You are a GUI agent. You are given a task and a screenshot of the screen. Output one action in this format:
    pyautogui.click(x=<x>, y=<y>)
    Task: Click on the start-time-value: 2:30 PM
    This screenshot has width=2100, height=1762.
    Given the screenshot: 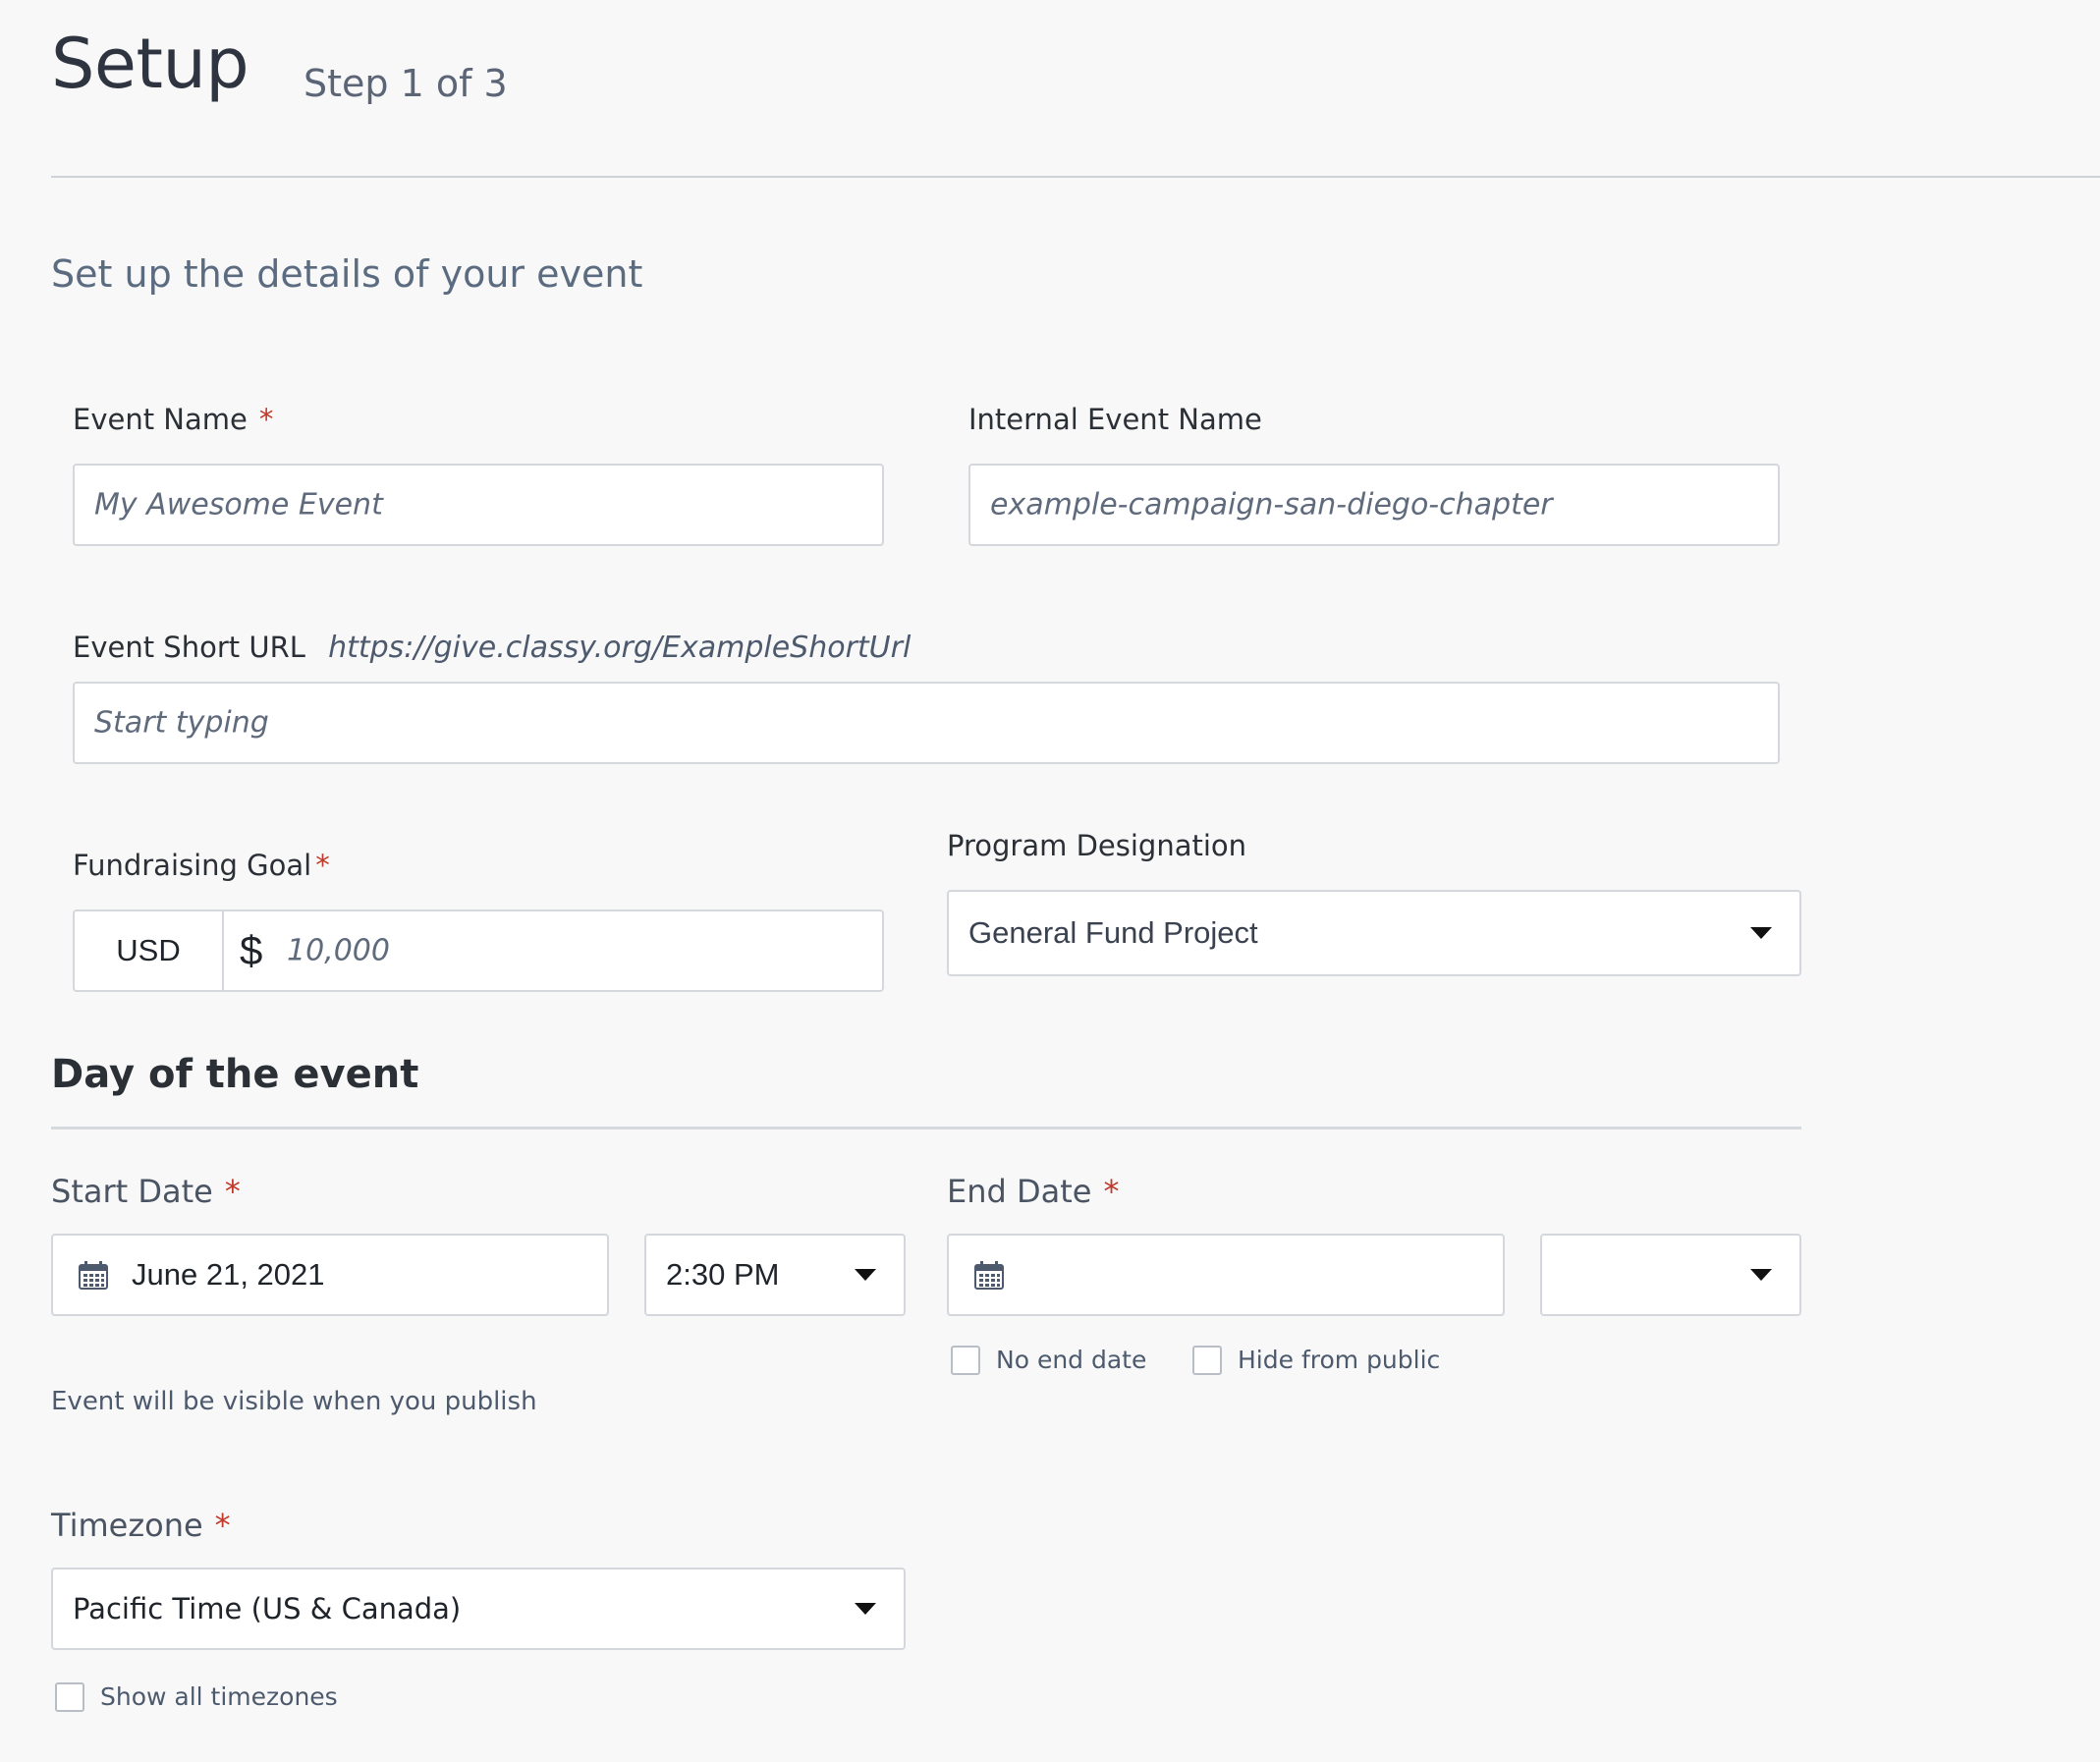 What is the action you would take?
    pyautogui.click(x=723, y=1274)
    